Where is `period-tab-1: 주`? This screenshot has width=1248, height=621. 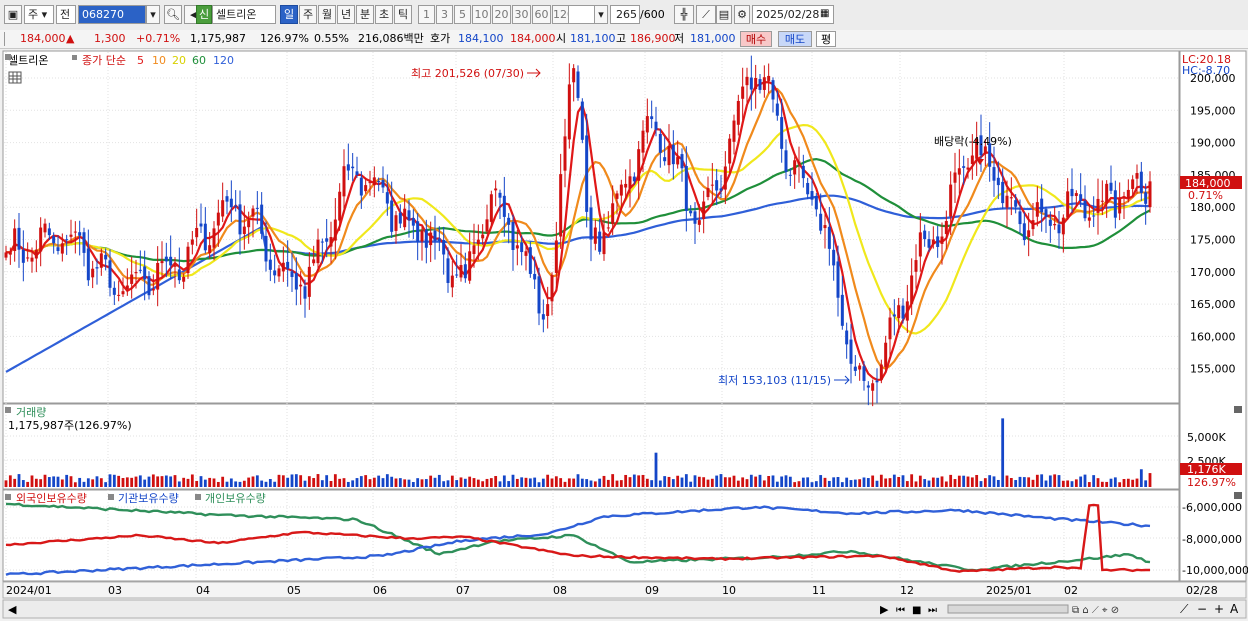 period-tab-1: 주 is located at coordinates (308, 14).